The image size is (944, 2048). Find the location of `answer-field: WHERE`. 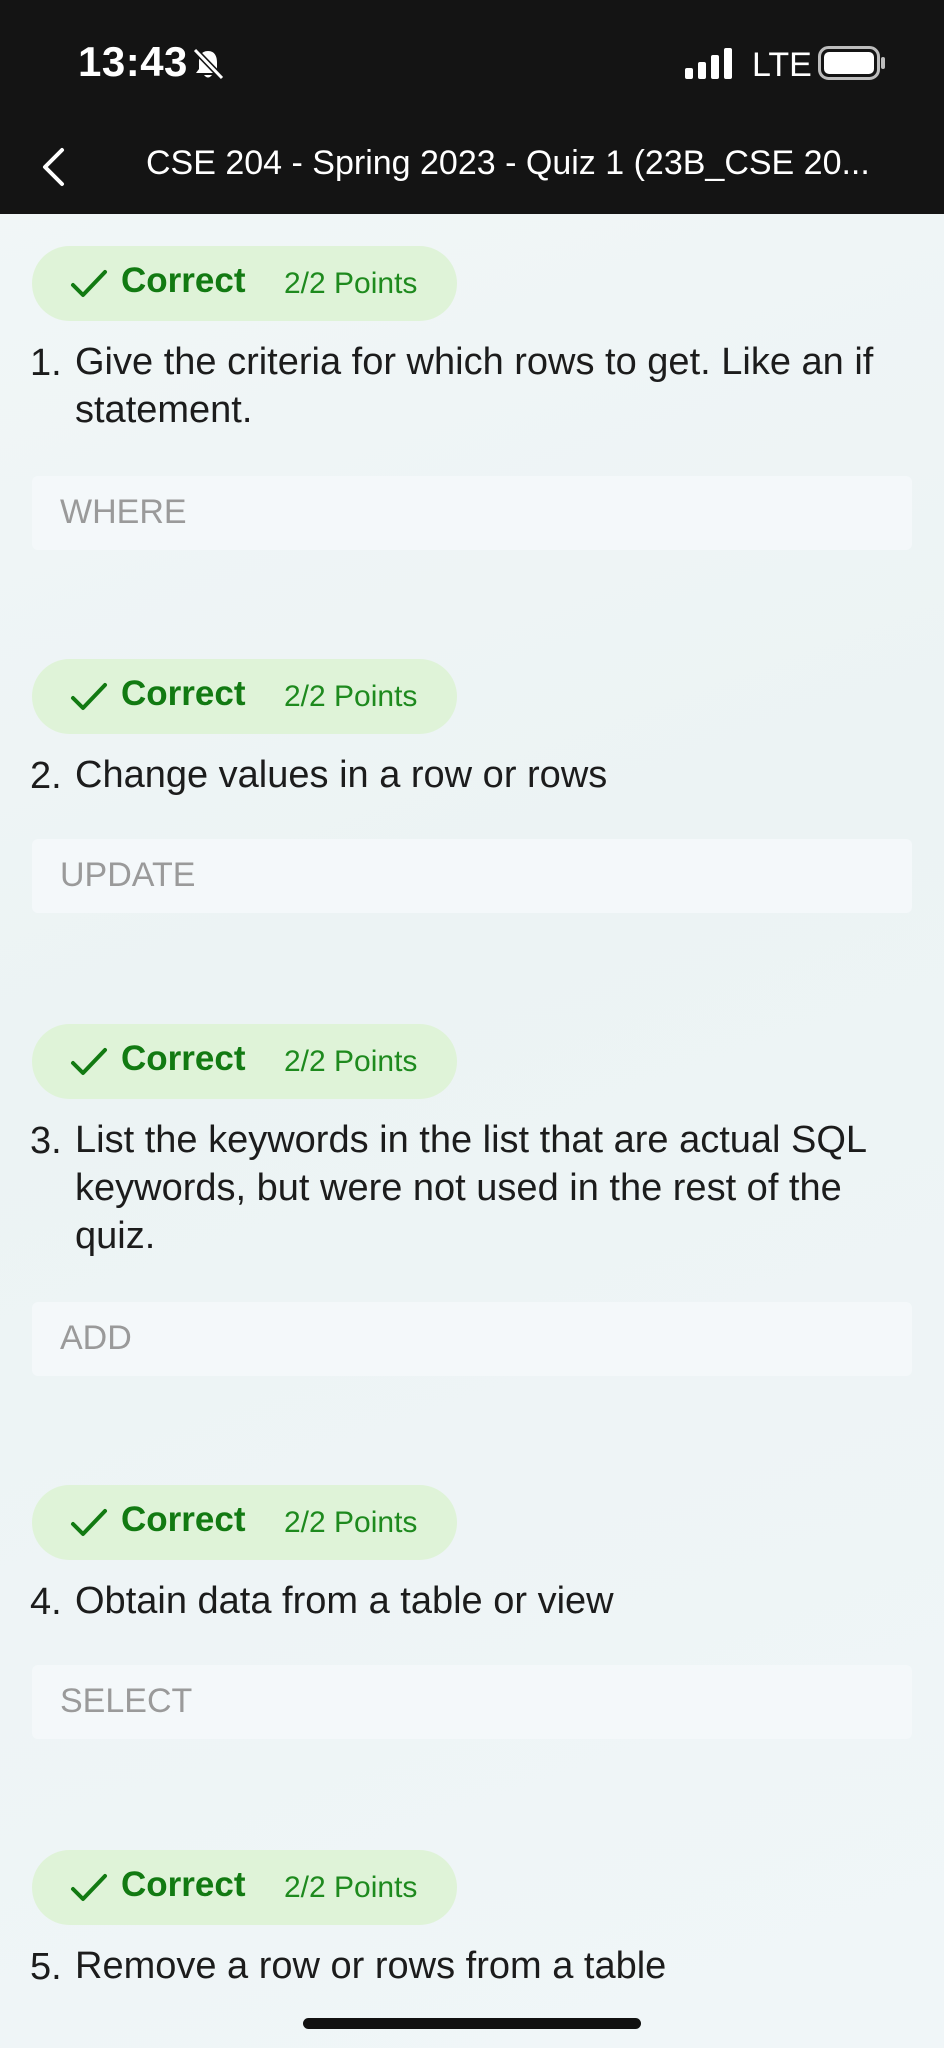

answer-field: WHERE is located at coordinates (472, 513).